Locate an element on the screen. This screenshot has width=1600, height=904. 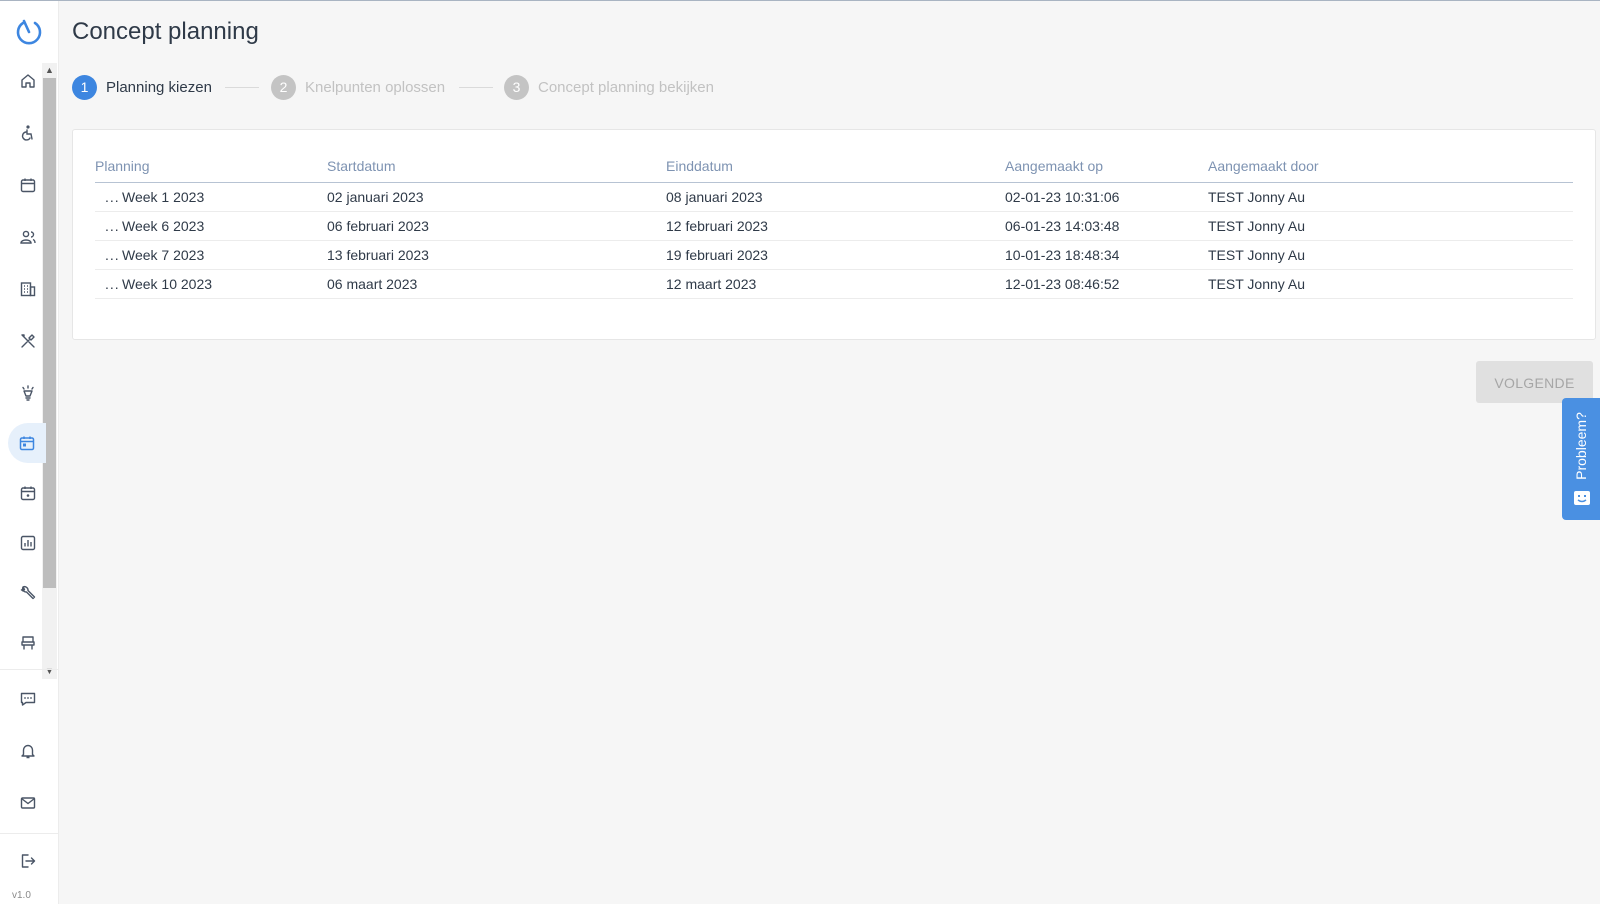
tools-icon is located at coordinates (28, 341).